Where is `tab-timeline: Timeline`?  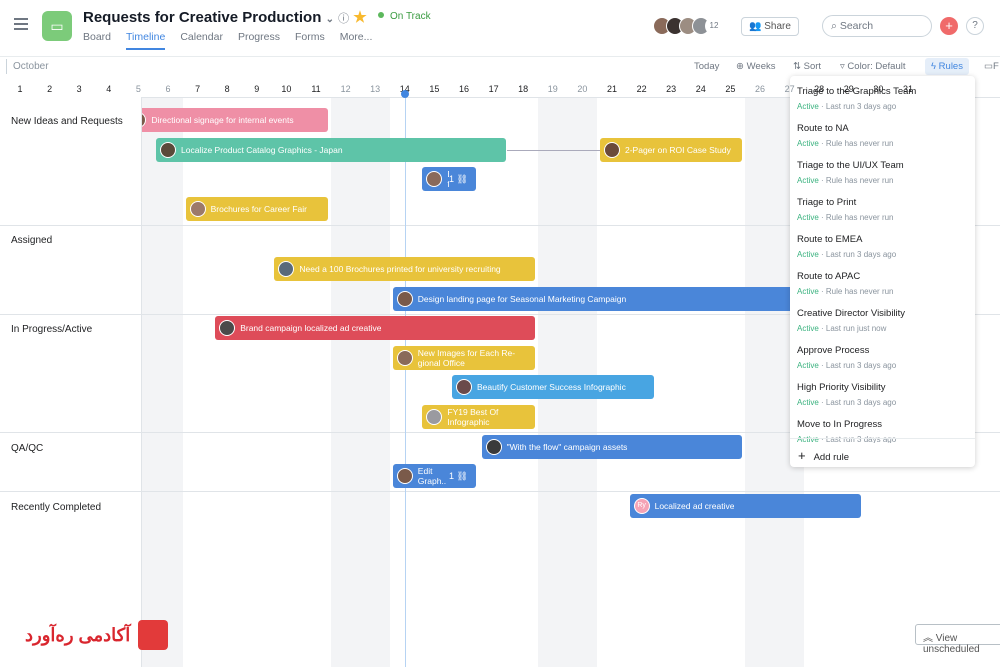 tab-timeline: Timeline is located at coordinates (146, 40).